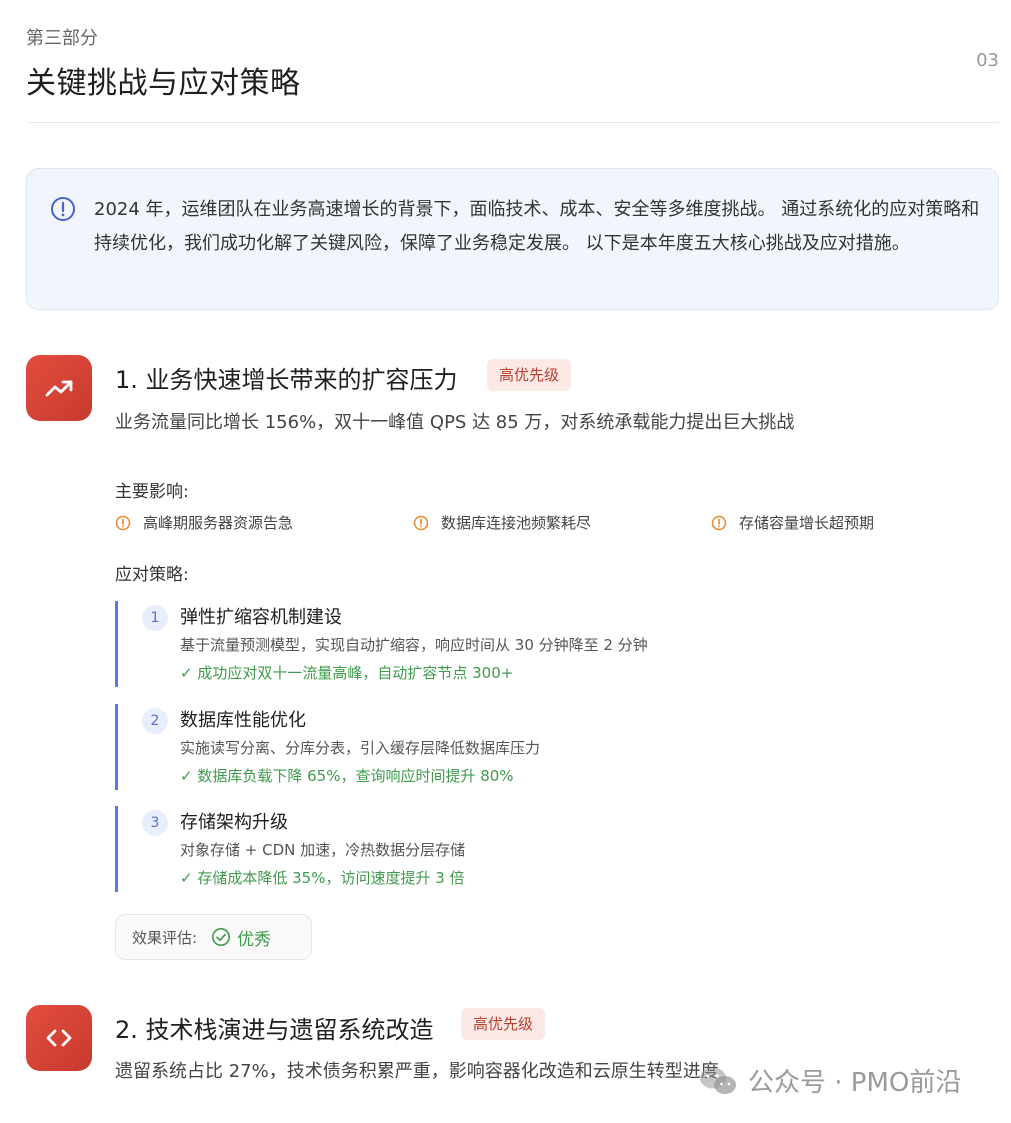  I want to click on step-number: 2, so click(155, 721).